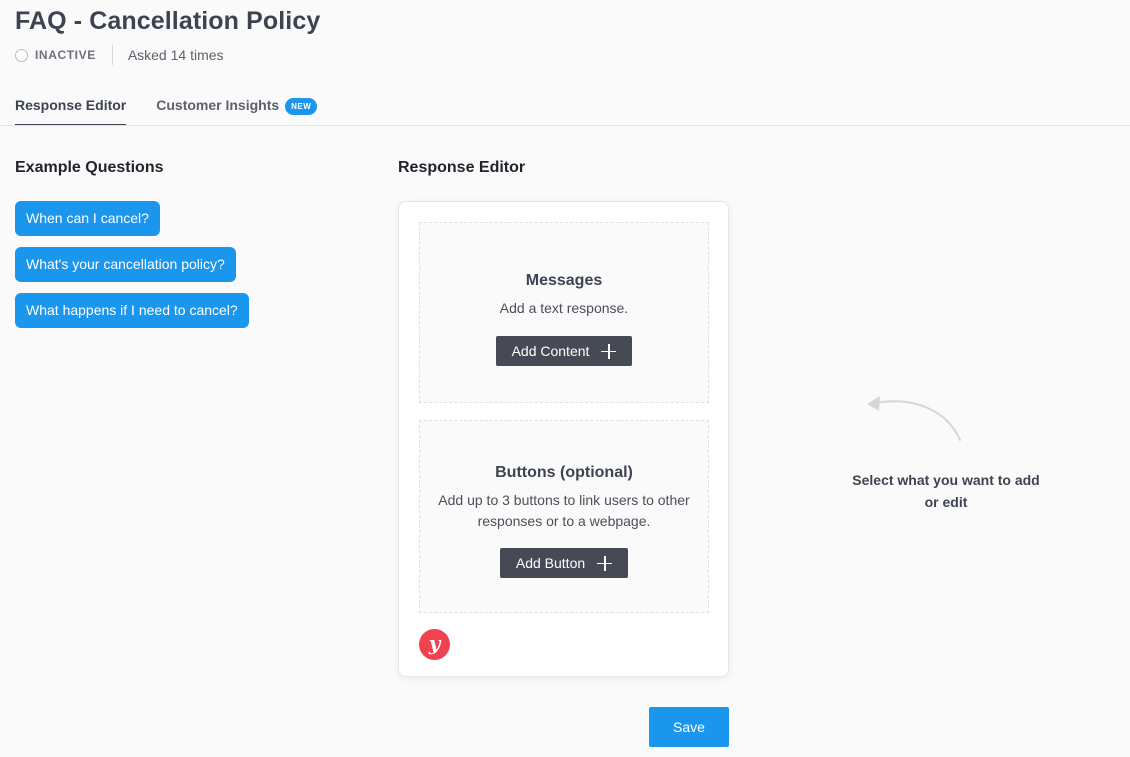  I want to click on tab-response-editor: Response Editor, so click(71, 110).